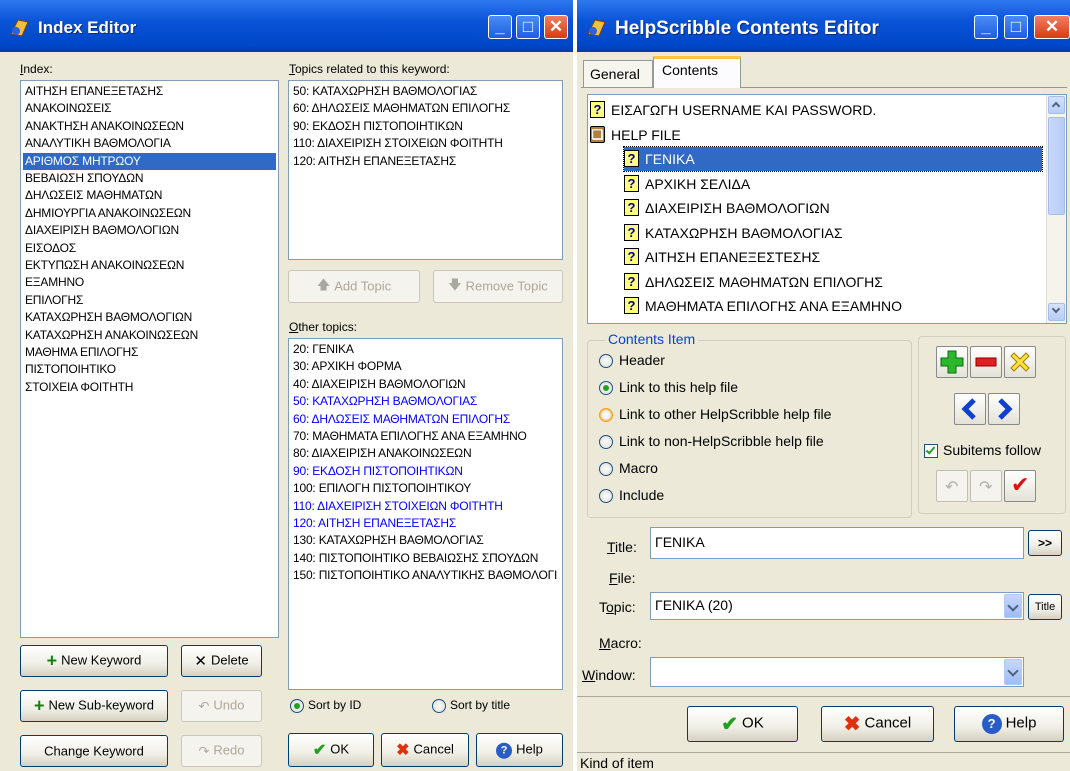  I want to click on other-topic-item: 90: ΕΚΔΟΣΗ ΠΙΣΤΟΠΟΙΗΤΙΚΩΝ, so click(425, 471).